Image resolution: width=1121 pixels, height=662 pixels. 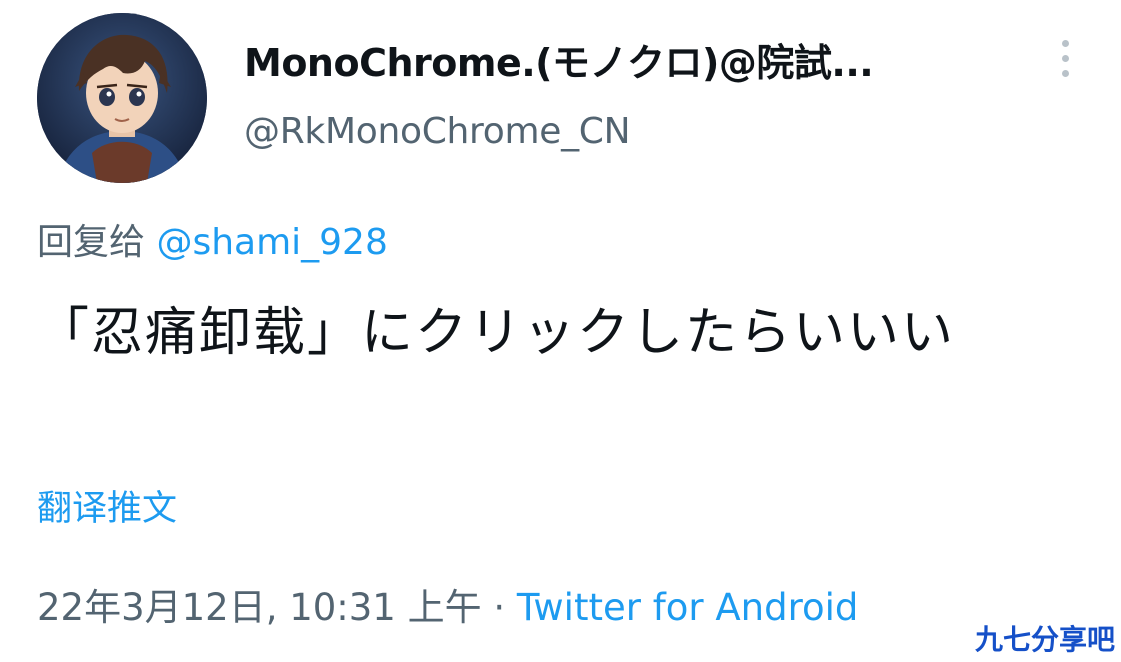 What do you see at coordinates (496, 333) in the screenshot?
I see `tweet-text: 「忍痛卸载」にクリックしたらいいい` at bounding box center [496, 333].